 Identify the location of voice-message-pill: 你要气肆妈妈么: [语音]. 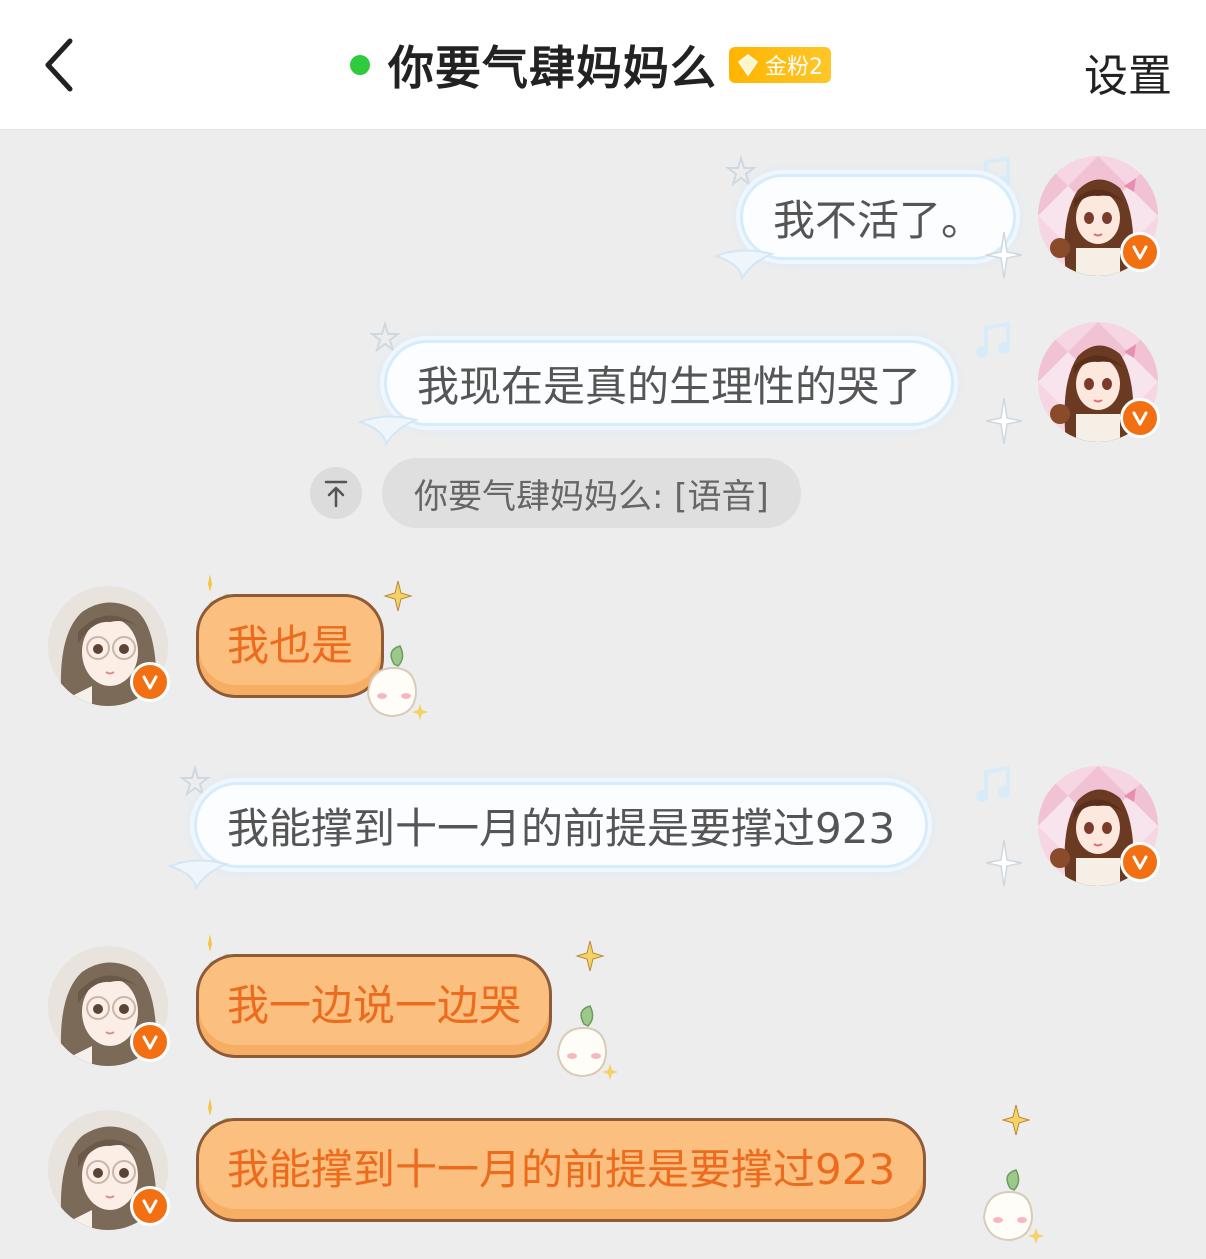
(591, 493).